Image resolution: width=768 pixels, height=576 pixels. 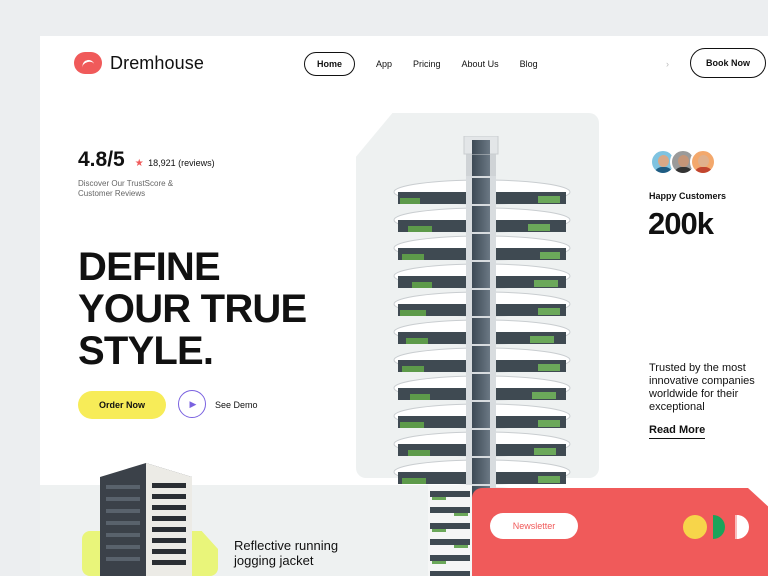 I want to click on happy-customers-label: Happy Customers, so click(x=688, y=196).